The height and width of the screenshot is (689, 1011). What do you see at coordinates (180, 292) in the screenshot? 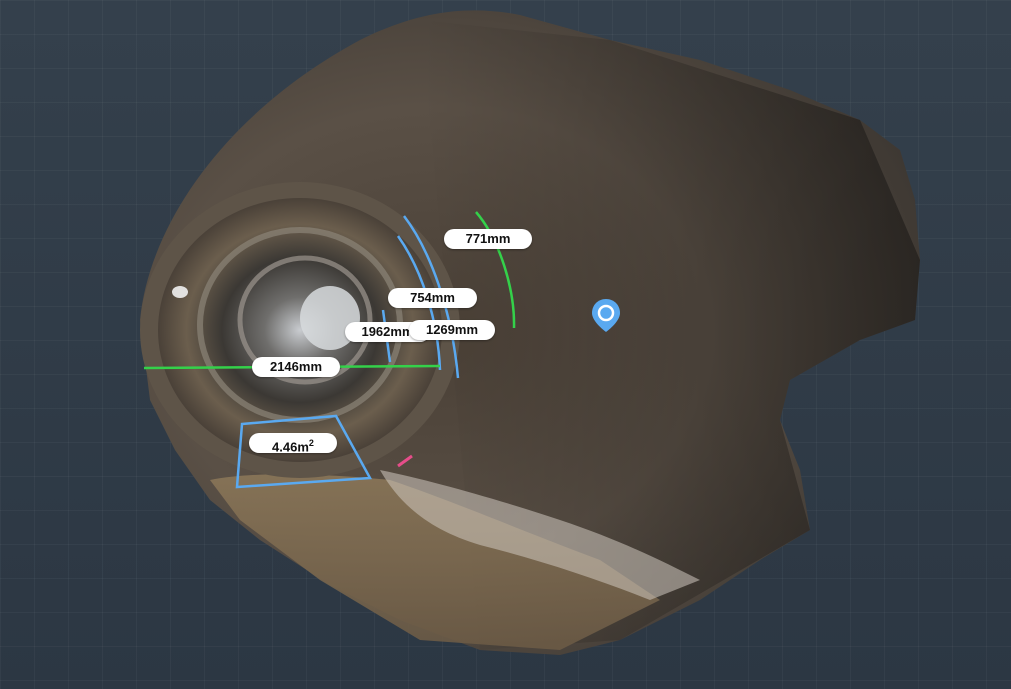
I see `pipe-glare` at bounding box center [180, 292].